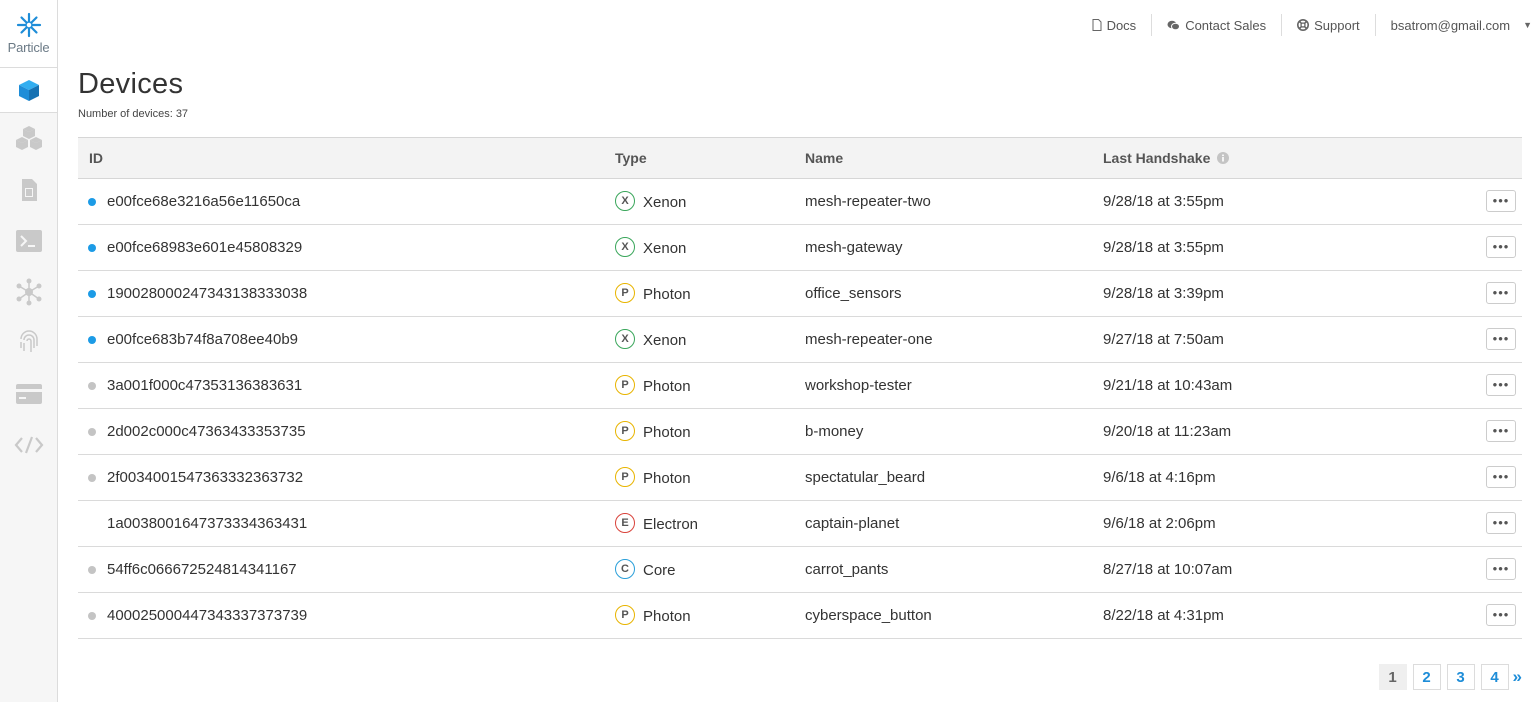 This screenshot has width=1538, height=702. What do you see at coordinates (1527, 25) in the screenshot?
I see `caret-down-icon: ▼` at bounding box center [1527, 25].